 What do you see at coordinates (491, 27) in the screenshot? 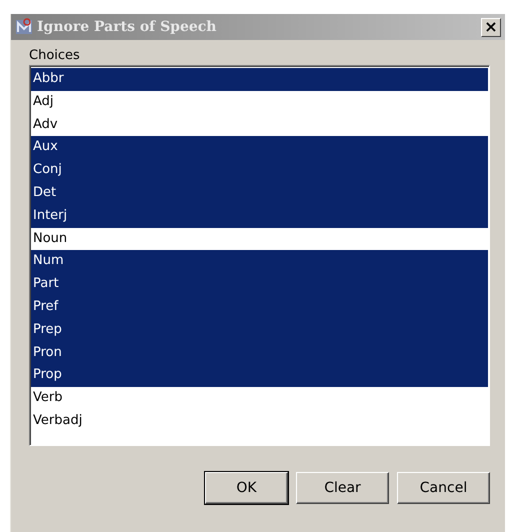
I see `close-button: ×` at bounding box center [491, 27].